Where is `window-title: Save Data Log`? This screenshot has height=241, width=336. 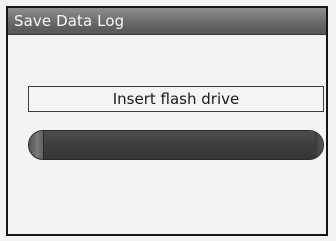 window-title: Save Data Log is located at coordinates (69, 21).